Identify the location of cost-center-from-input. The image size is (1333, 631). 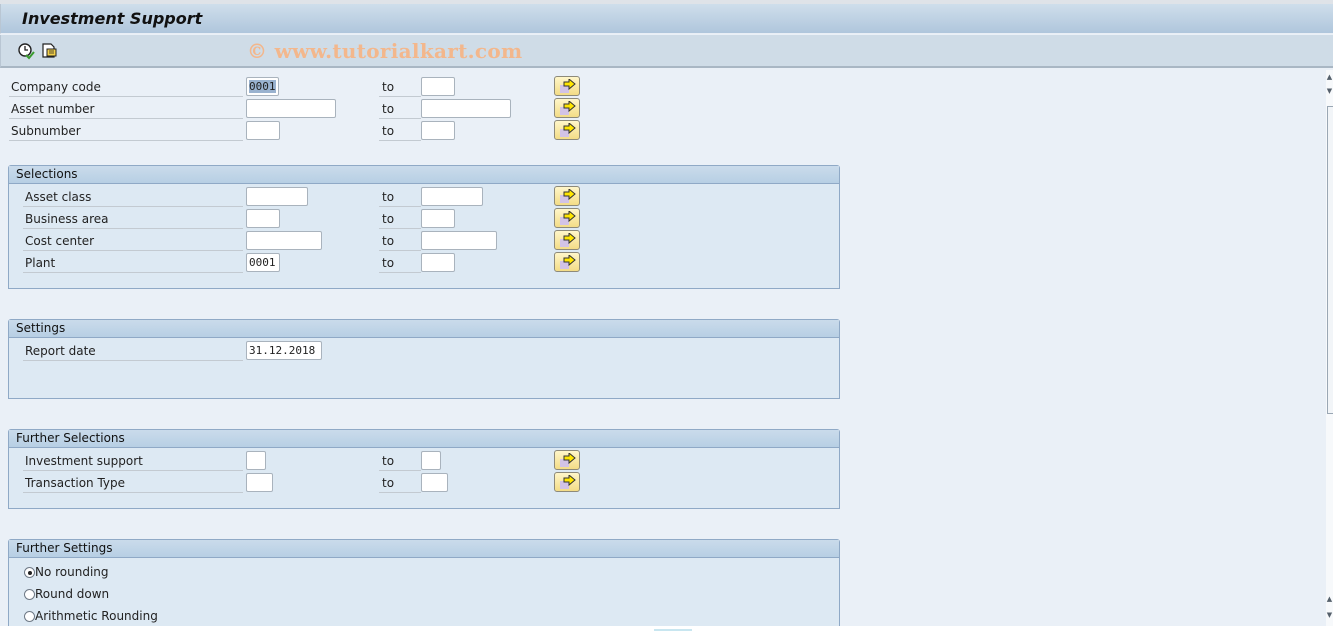
(284, 240).